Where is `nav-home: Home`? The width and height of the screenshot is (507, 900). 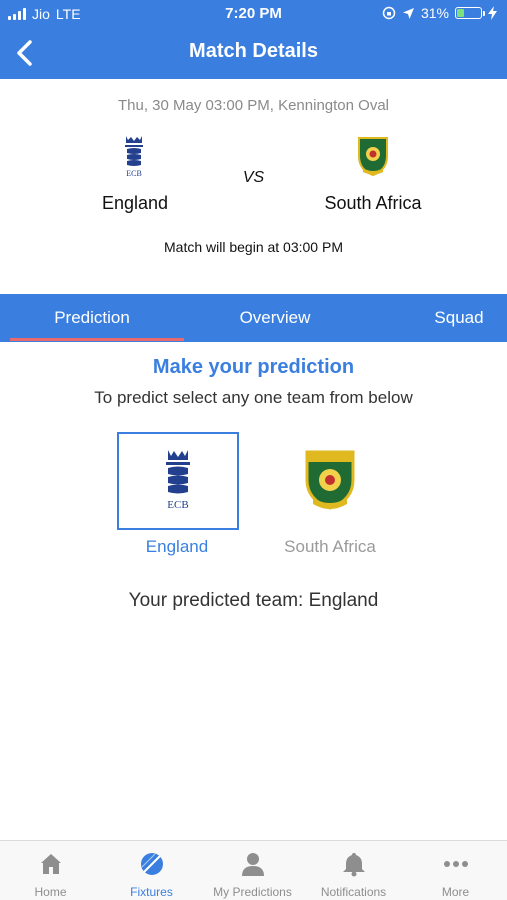 nav-home: Home is located at coordinates (50, 870).